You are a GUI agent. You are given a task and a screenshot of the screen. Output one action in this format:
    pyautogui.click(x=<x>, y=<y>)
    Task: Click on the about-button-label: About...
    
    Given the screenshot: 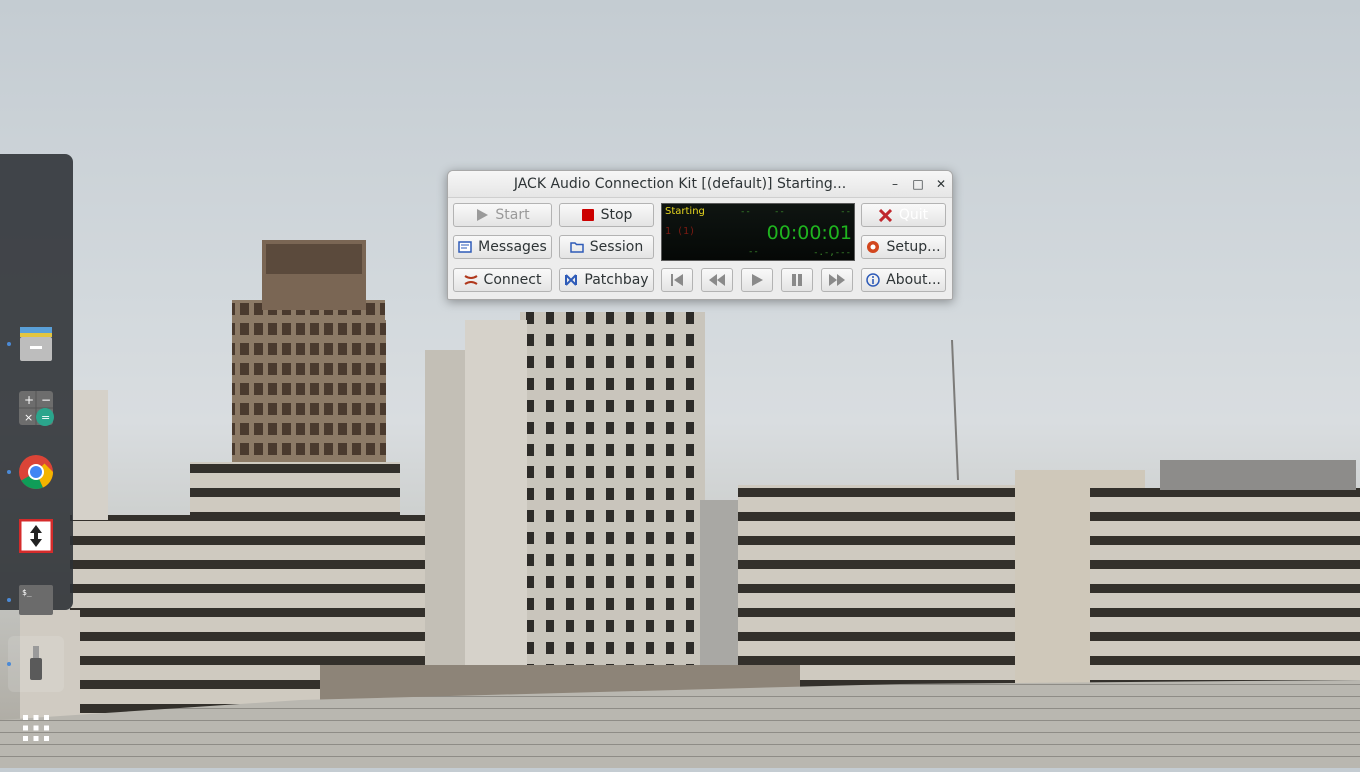 What is the action you would take?
    pyautogui.click(x=913, y=280)
    